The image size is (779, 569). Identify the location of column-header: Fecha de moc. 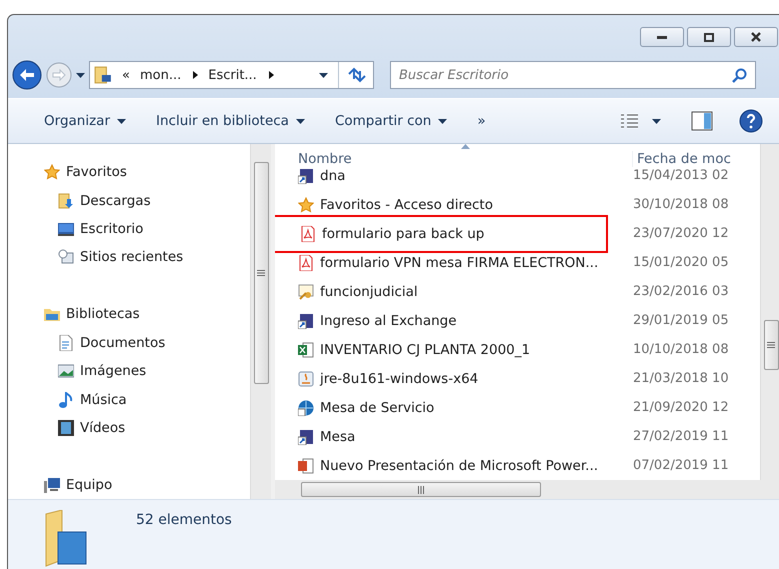
(682, 159).